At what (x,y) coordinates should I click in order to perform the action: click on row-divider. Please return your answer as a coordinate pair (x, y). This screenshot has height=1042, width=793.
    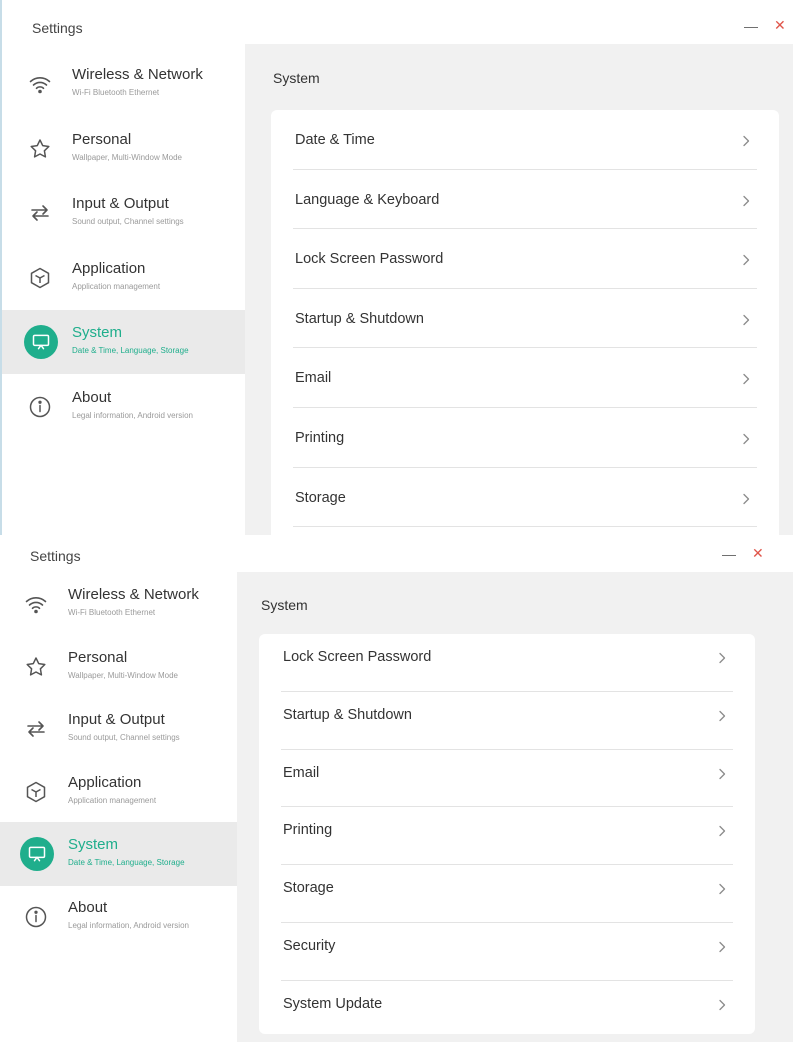
    Looking at the image, I should click on (525, 527).